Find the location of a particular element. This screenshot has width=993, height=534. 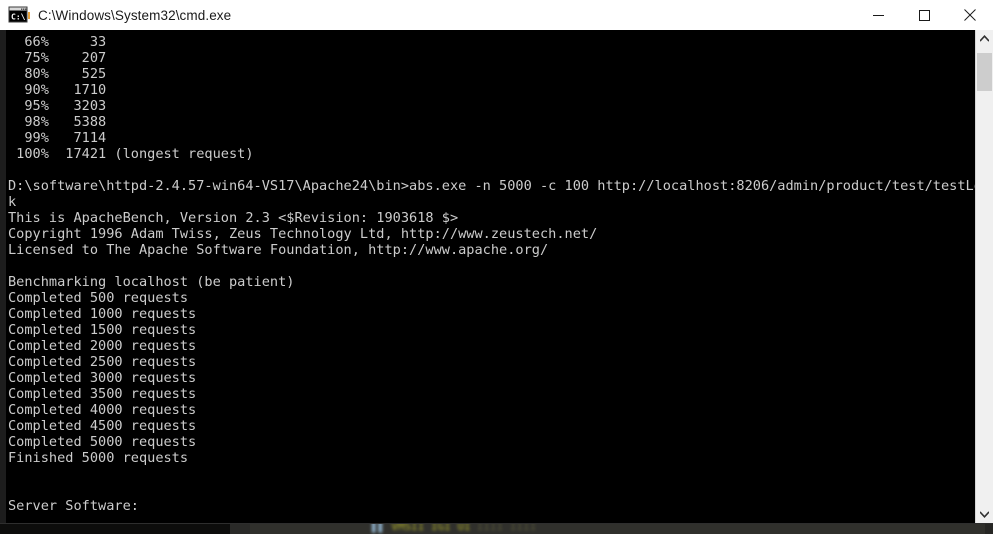

window-title: C:\Windows\System32\cmd.exe is located at coordinates (135, 15).